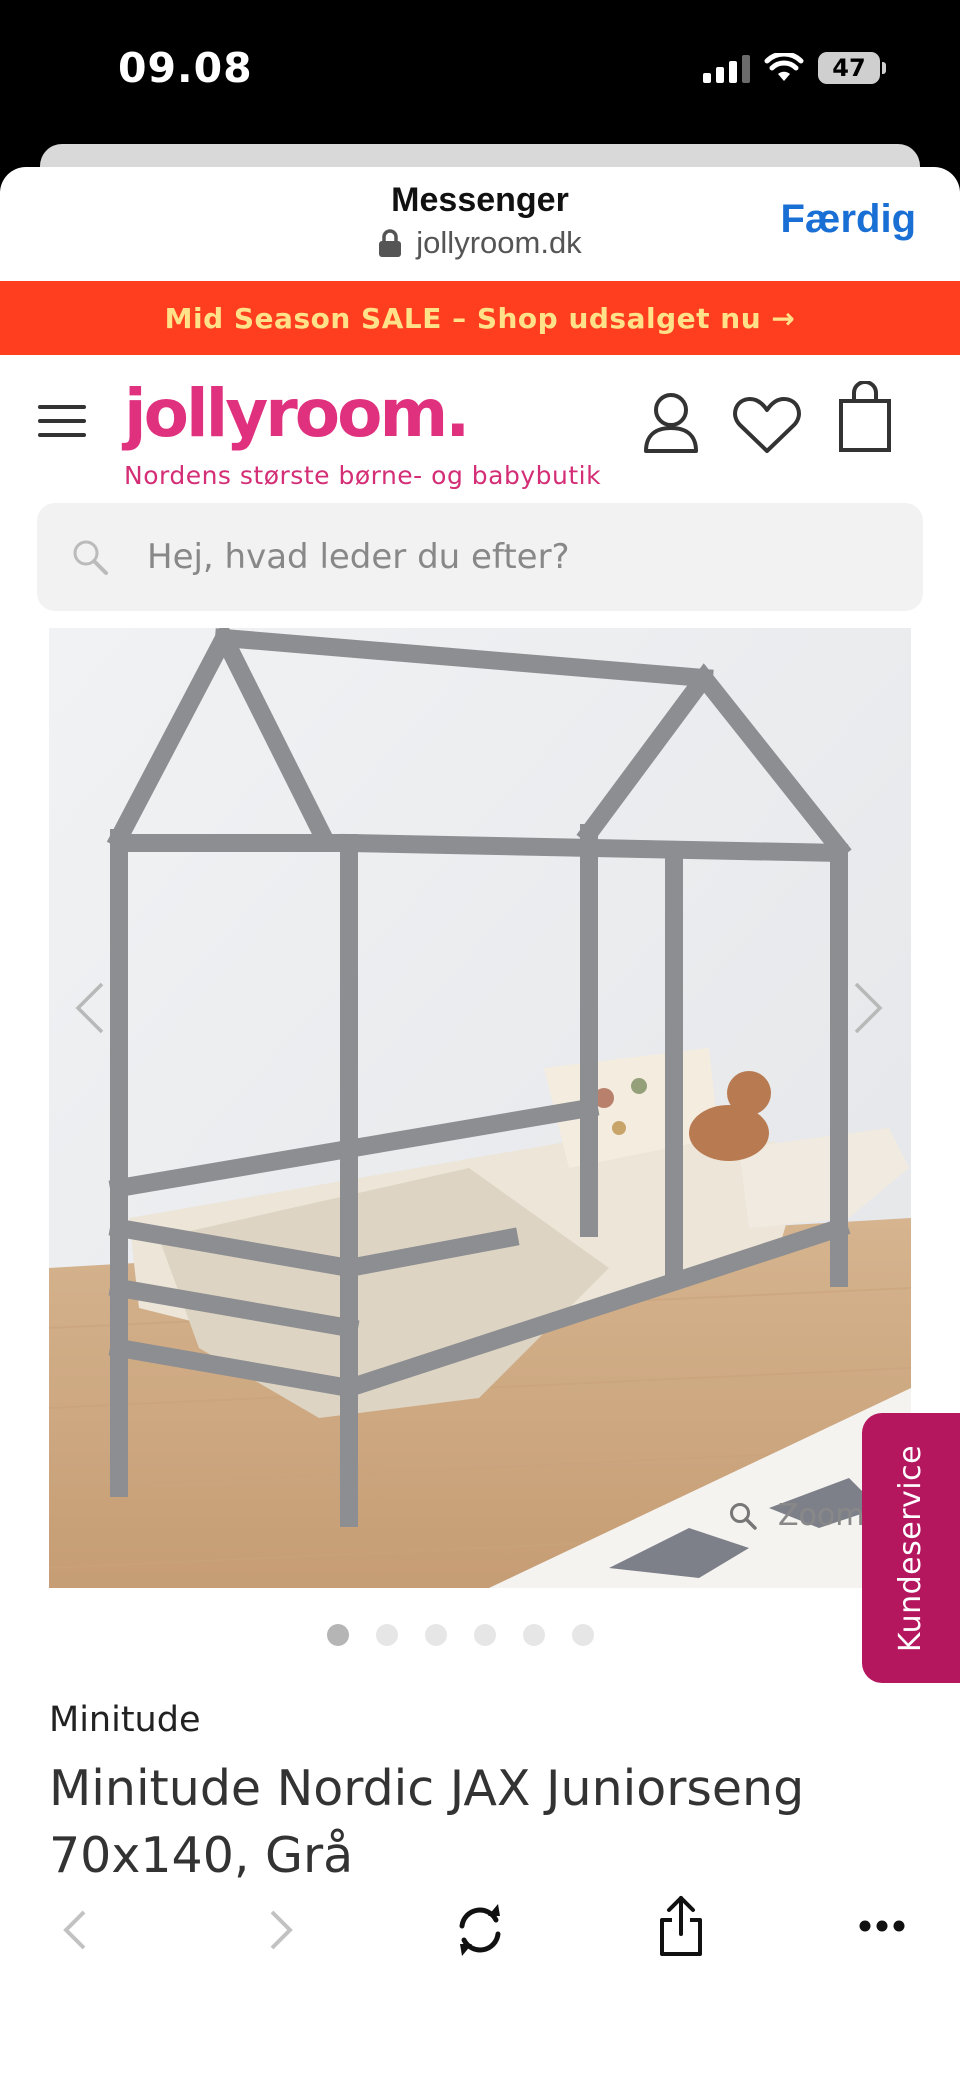  I want to click on site-logo: jollyroom., so click(297, 413).